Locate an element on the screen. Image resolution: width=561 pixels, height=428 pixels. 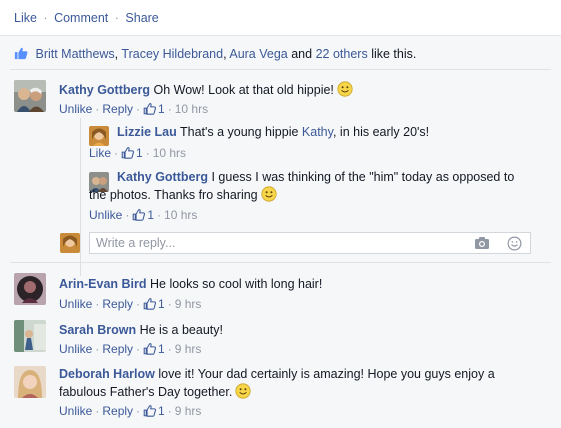
reply-composer is located at coordinates (310, 243).